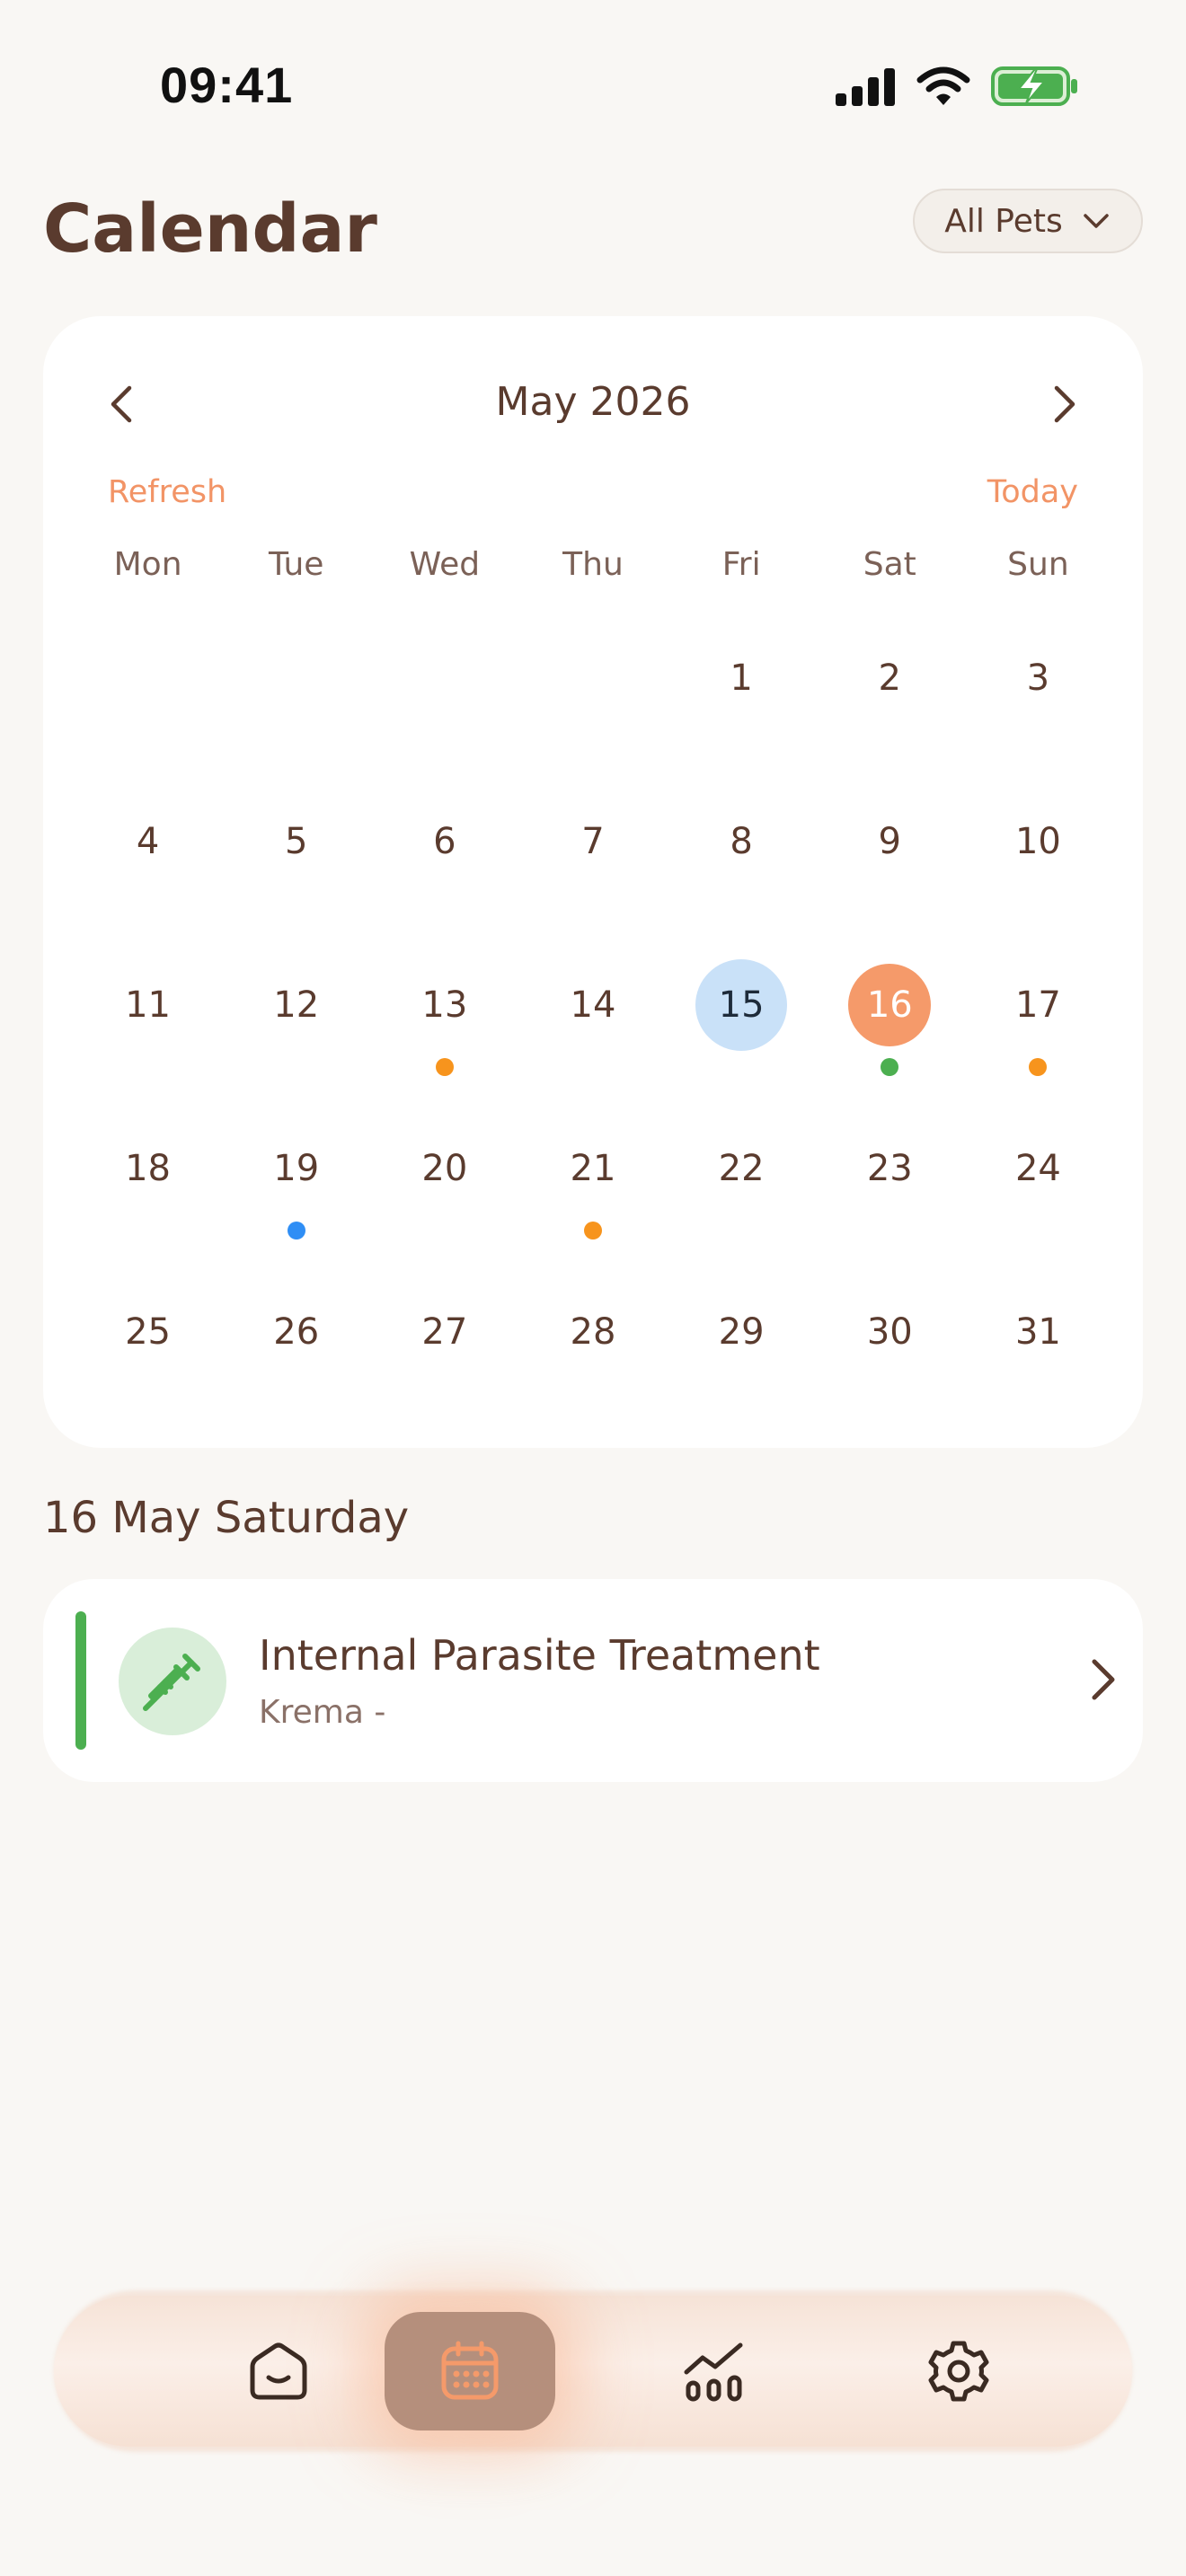 The width and height of the screenshot is (1186, 2576). I want to click on syringe-icon, so click(171, 1682).